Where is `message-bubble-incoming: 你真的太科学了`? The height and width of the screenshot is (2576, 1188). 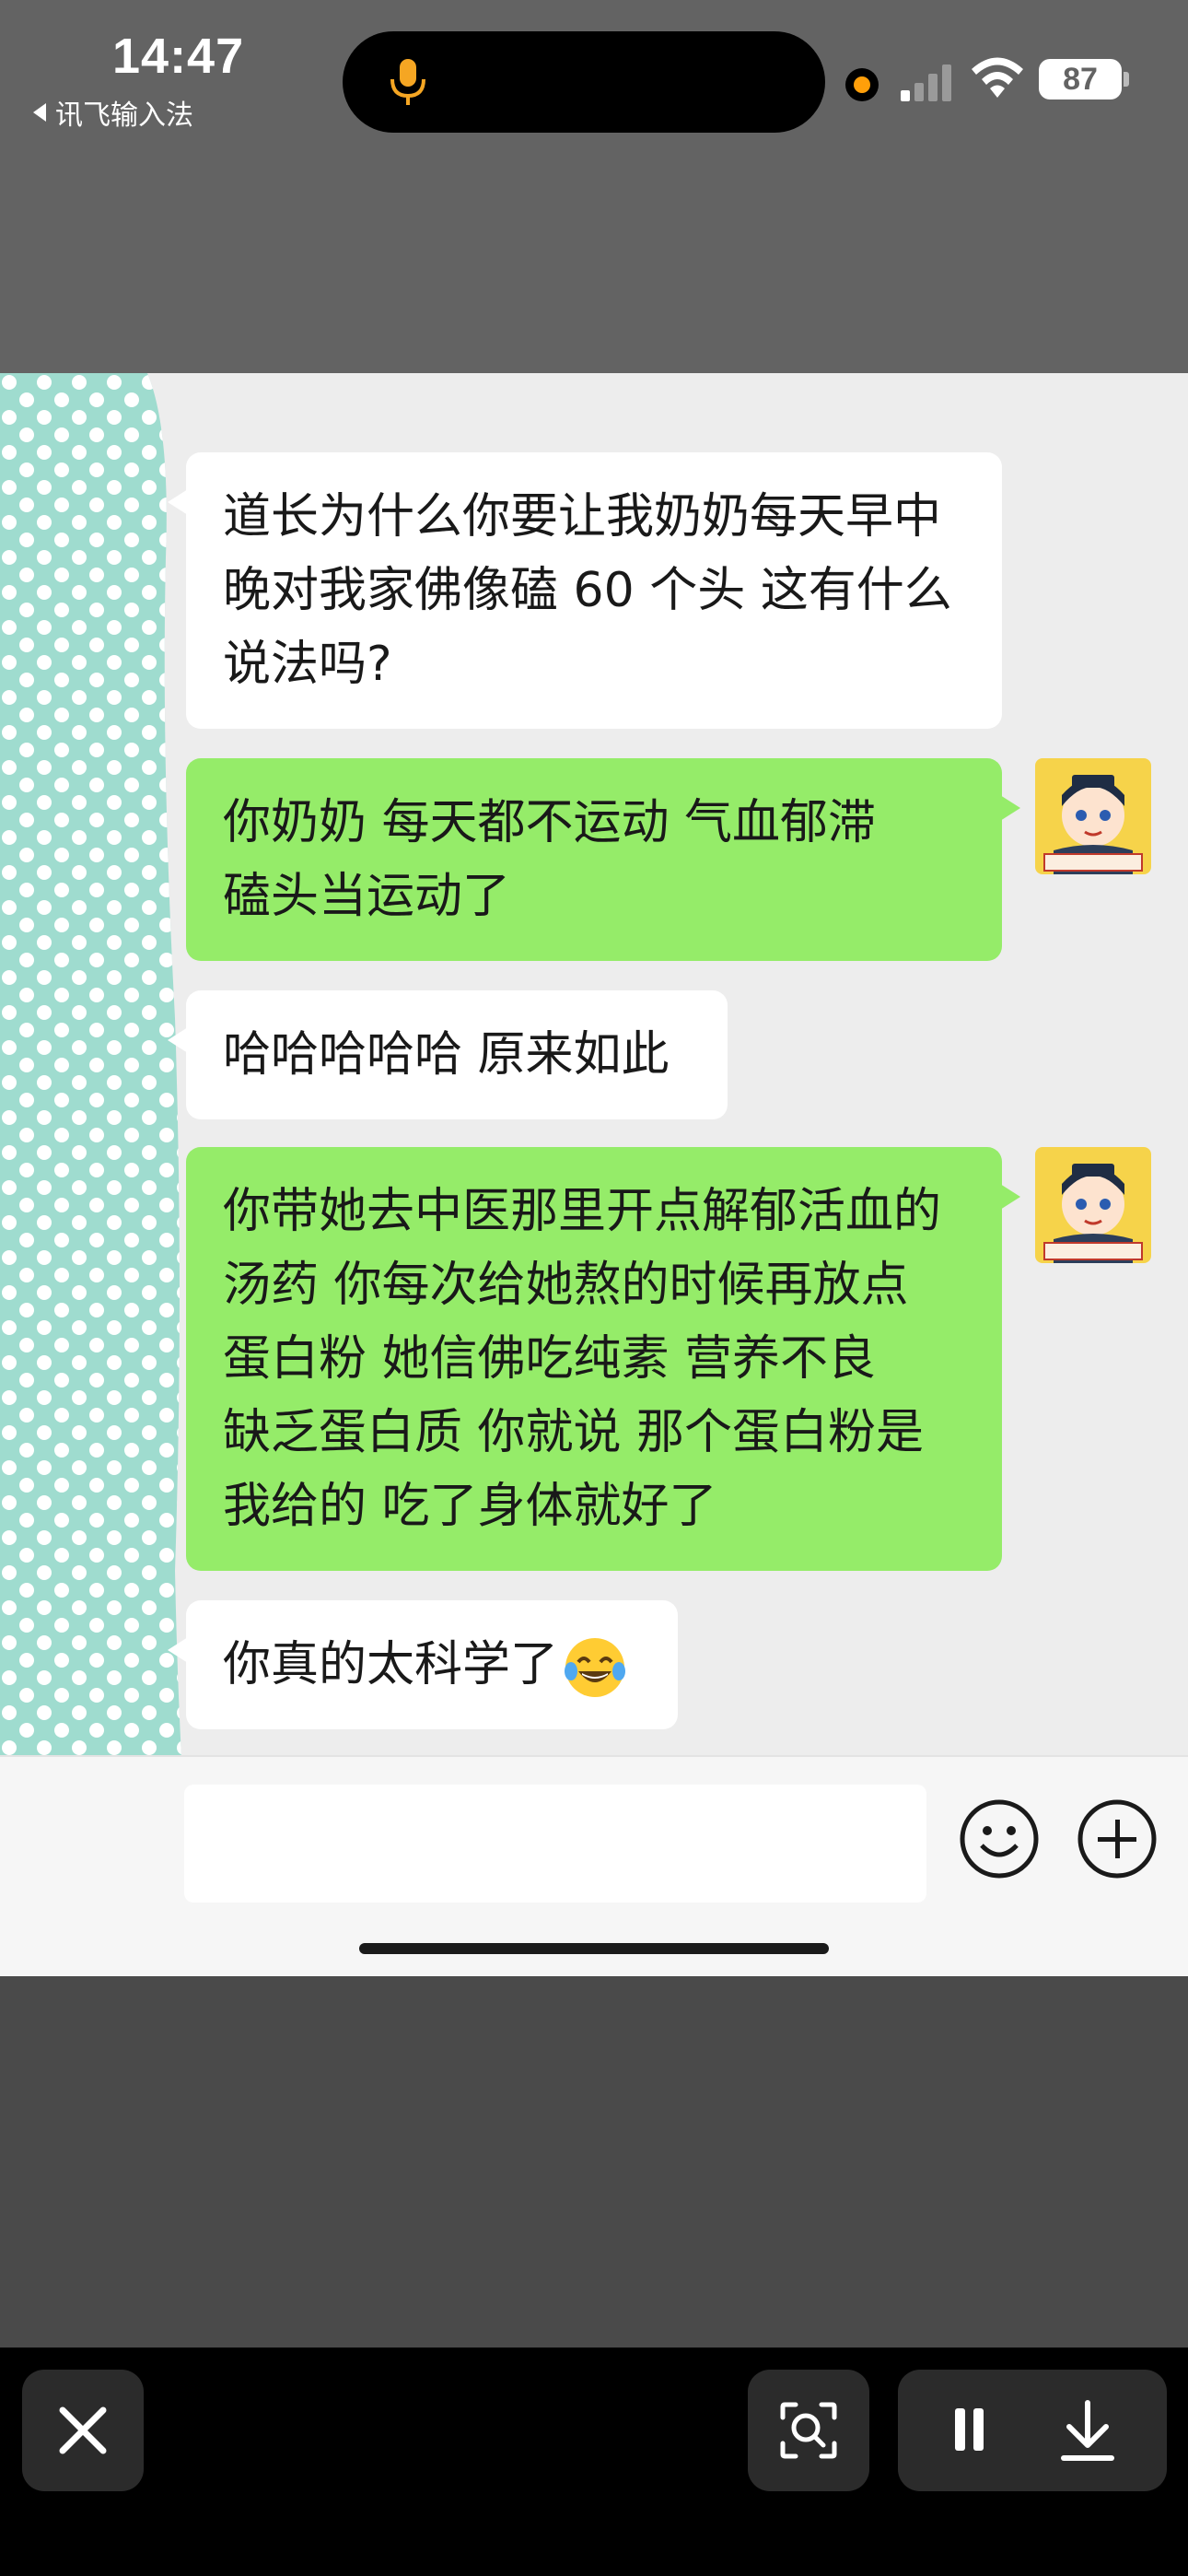 message-bubble-incoming: 你真的太科学了 is located at coordinates (423, 1664).